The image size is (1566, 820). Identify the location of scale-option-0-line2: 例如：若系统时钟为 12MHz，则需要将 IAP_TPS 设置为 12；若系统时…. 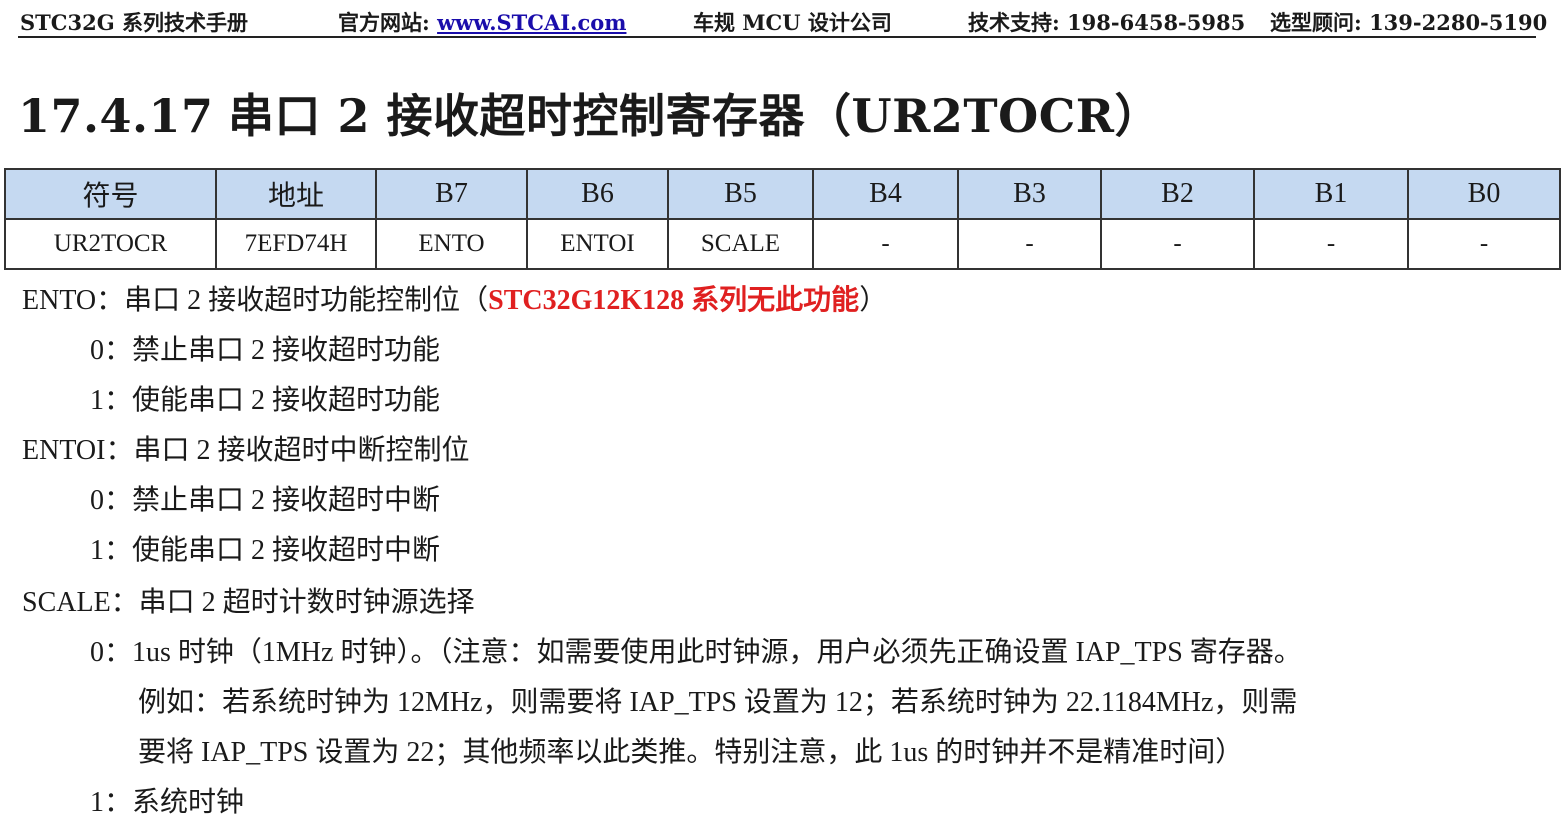
(718, 702).